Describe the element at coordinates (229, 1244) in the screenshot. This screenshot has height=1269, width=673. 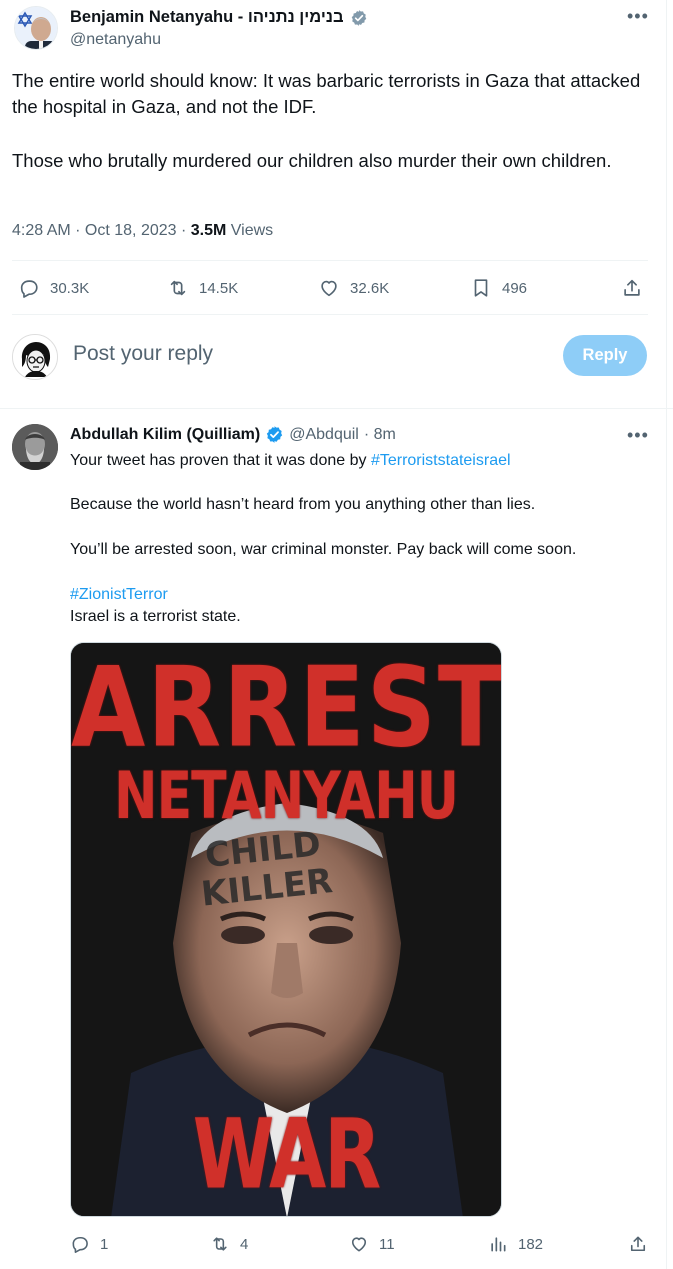
I see `repost-action: 4` at that location.